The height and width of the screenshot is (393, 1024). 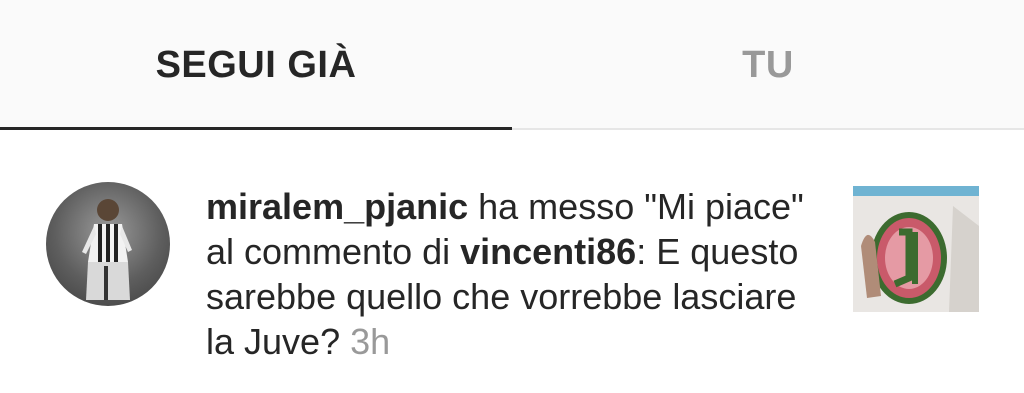 I want to click on timestamp: 3h, so click(x=370, y=341).